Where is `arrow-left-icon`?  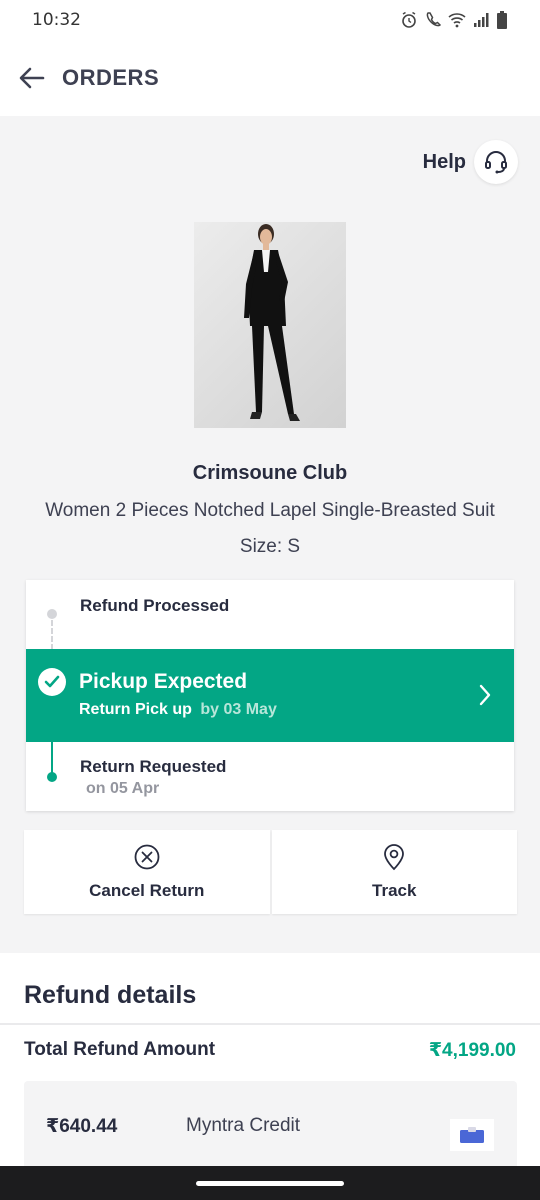
arrow-left-icon is located at coordinates (32, 78).